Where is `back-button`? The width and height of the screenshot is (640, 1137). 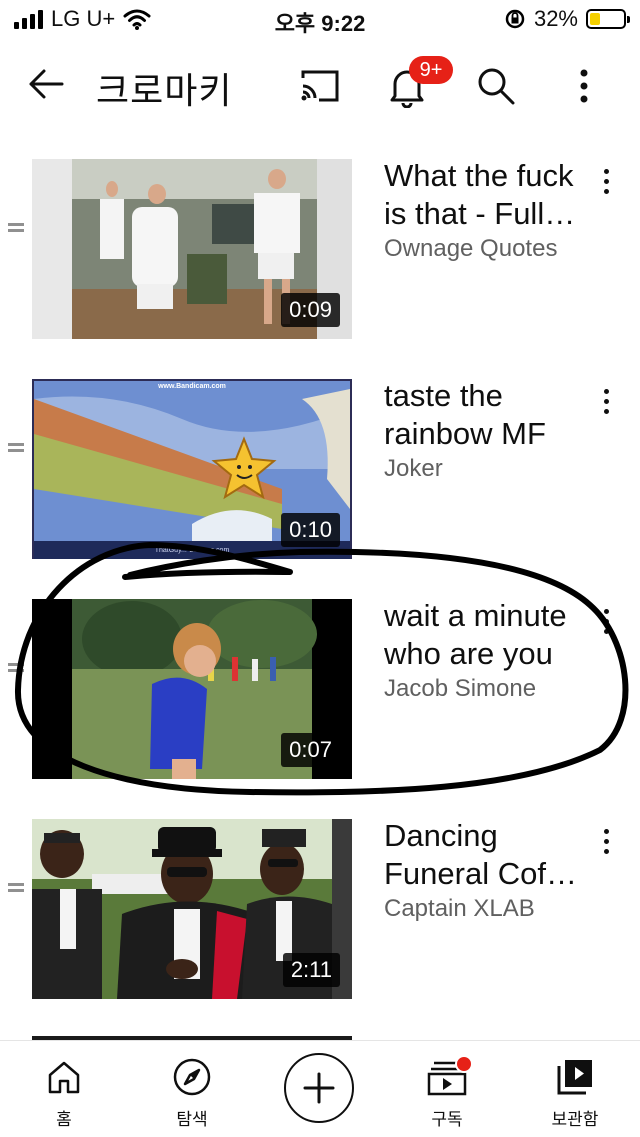 back-button is located at coordinates (46, 84).